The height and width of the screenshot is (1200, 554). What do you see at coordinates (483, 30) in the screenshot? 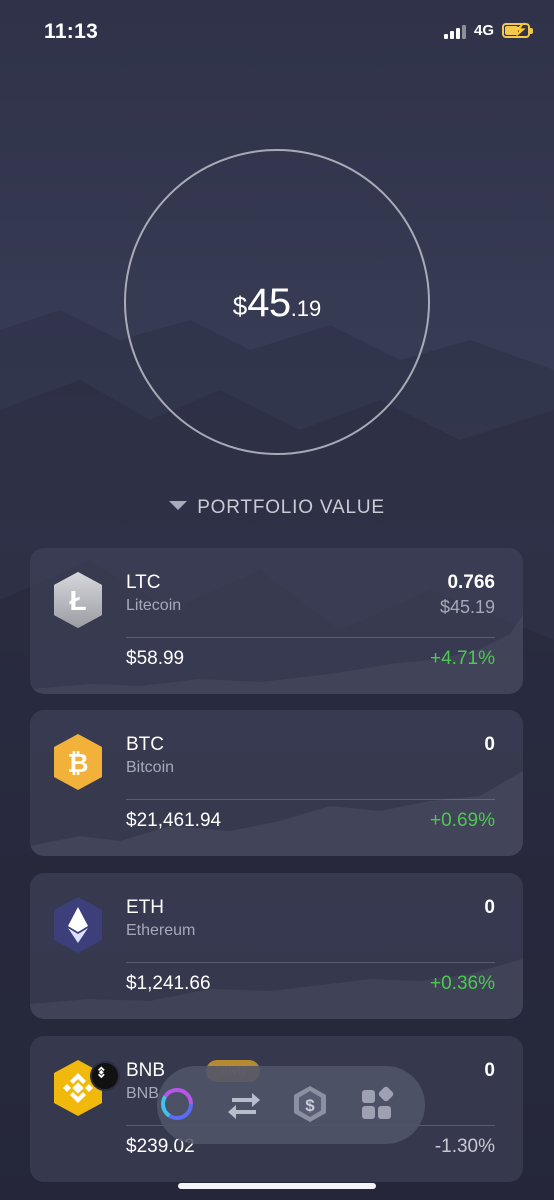
I see `network-type: 4G` at bounding box center [483, 30].